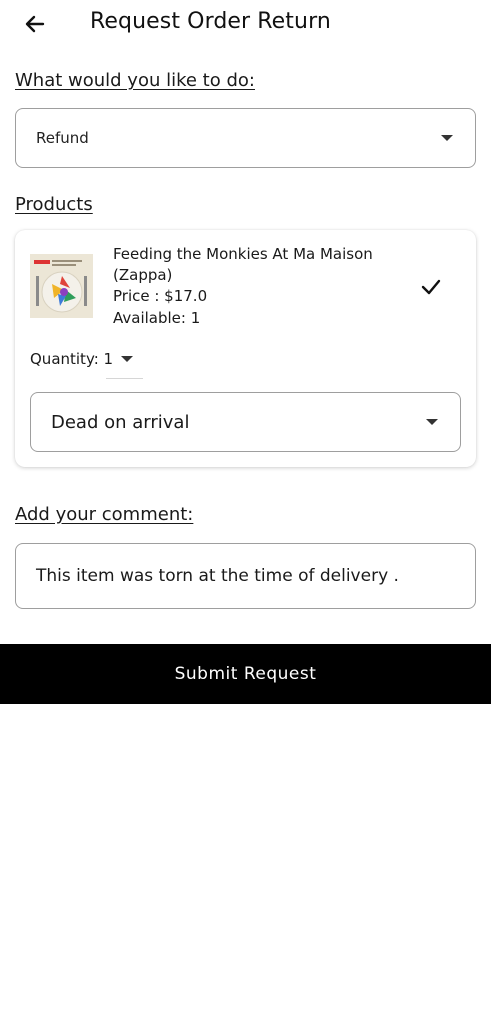 This screenshot has height=1024, width=491. What do you see at coordinates (54, 204) in the screenshot?
I see `products-label: Products` at bounding box center [54, 204].